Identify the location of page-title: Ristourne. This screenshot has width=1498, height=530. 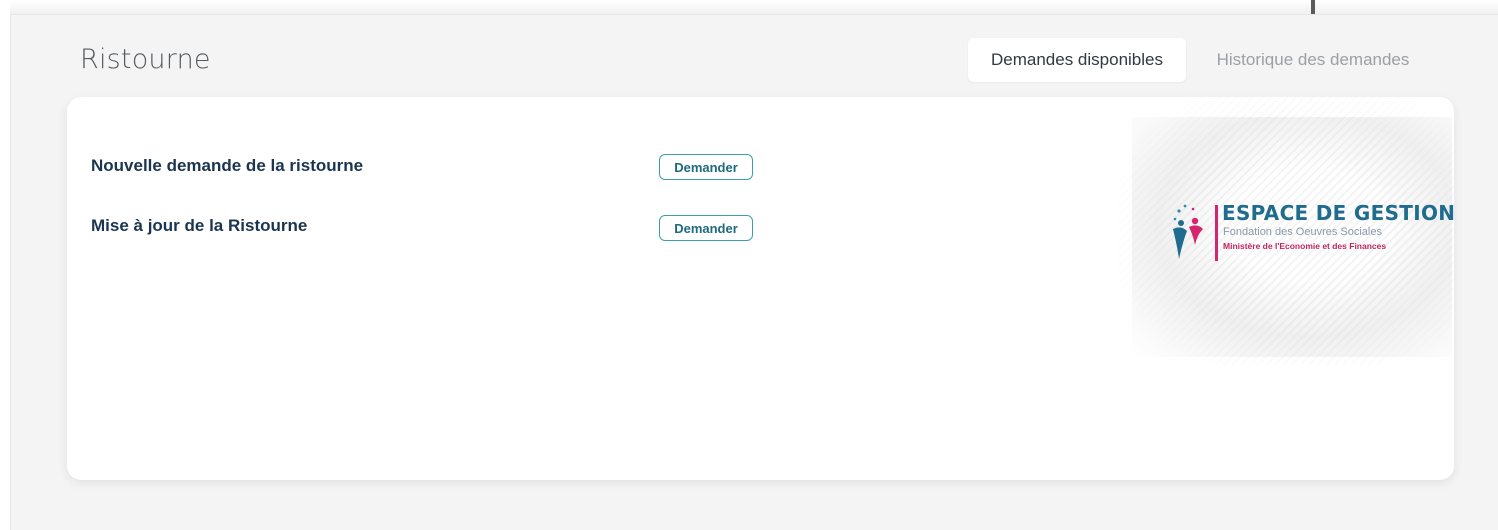
(145, 59).